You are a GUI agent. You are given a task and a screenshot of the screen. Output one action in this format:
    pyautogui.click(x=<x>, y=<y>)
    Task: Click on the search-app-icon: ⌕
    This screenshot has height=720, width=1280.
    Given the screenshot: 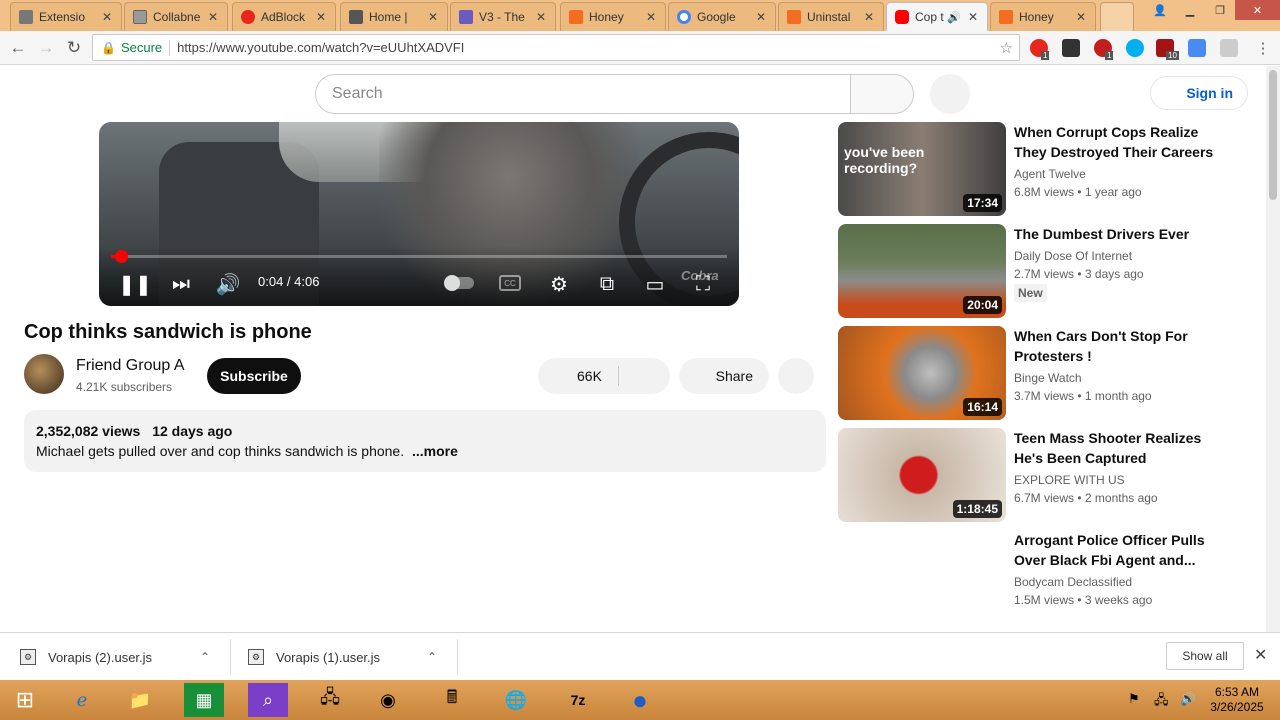 What is the action you would take?
    pyautogui.click(x=268, y=700)
    